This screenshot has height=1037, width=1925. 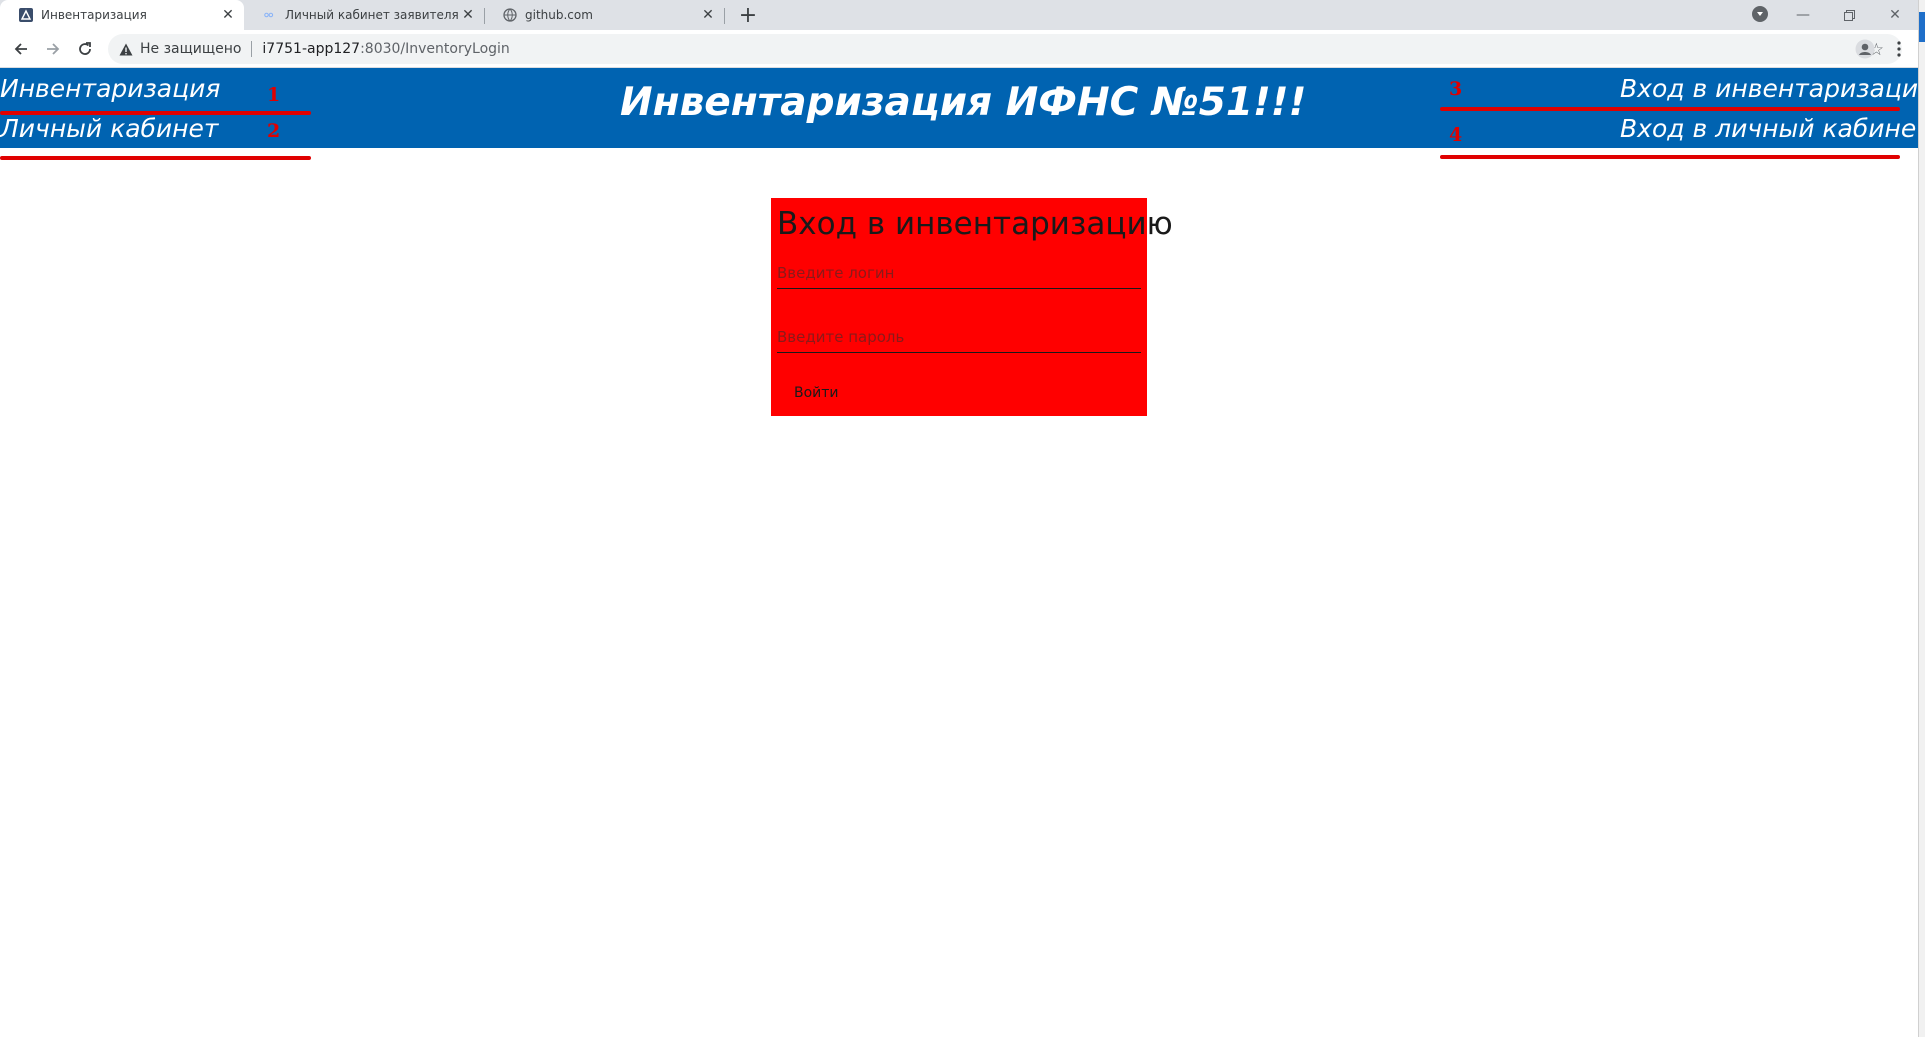 What do you see at coordinates (963, 102) in the screenshot?
I see `page-title: Инвентаризация ИФНС №51!!!` at bounding box center [963, 102].